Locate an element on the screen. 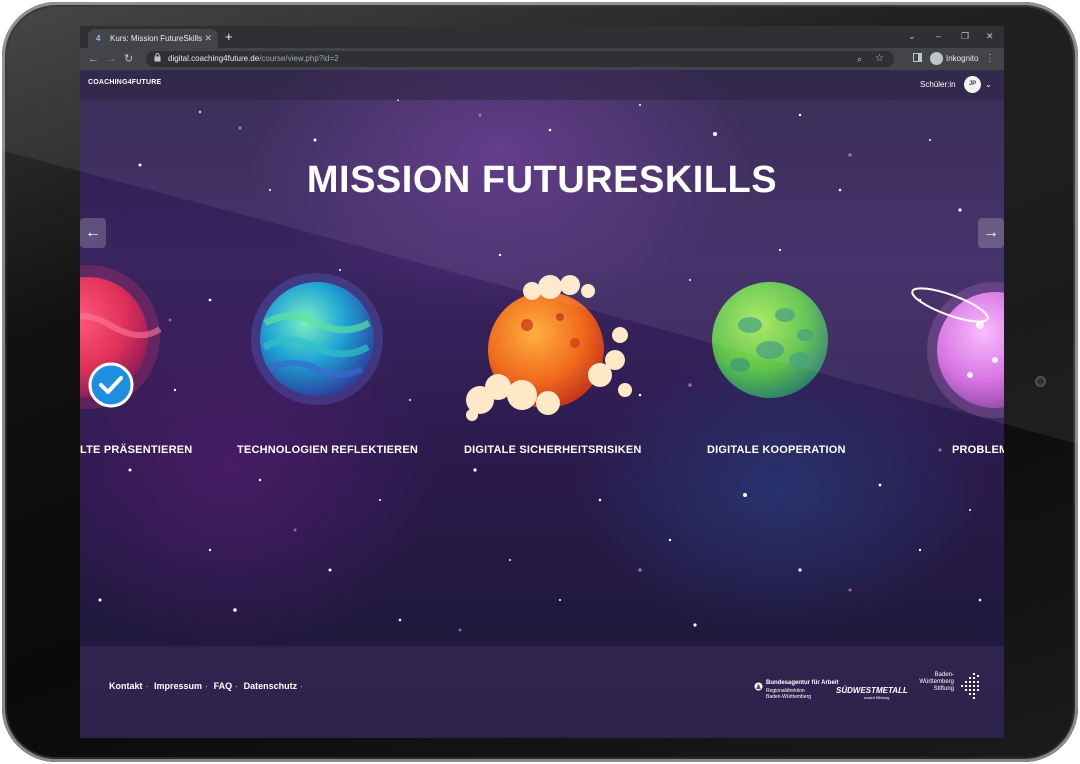 This screenshot has height=764, width=1080. minimize-icon: – is located at coordinates (938, 36).